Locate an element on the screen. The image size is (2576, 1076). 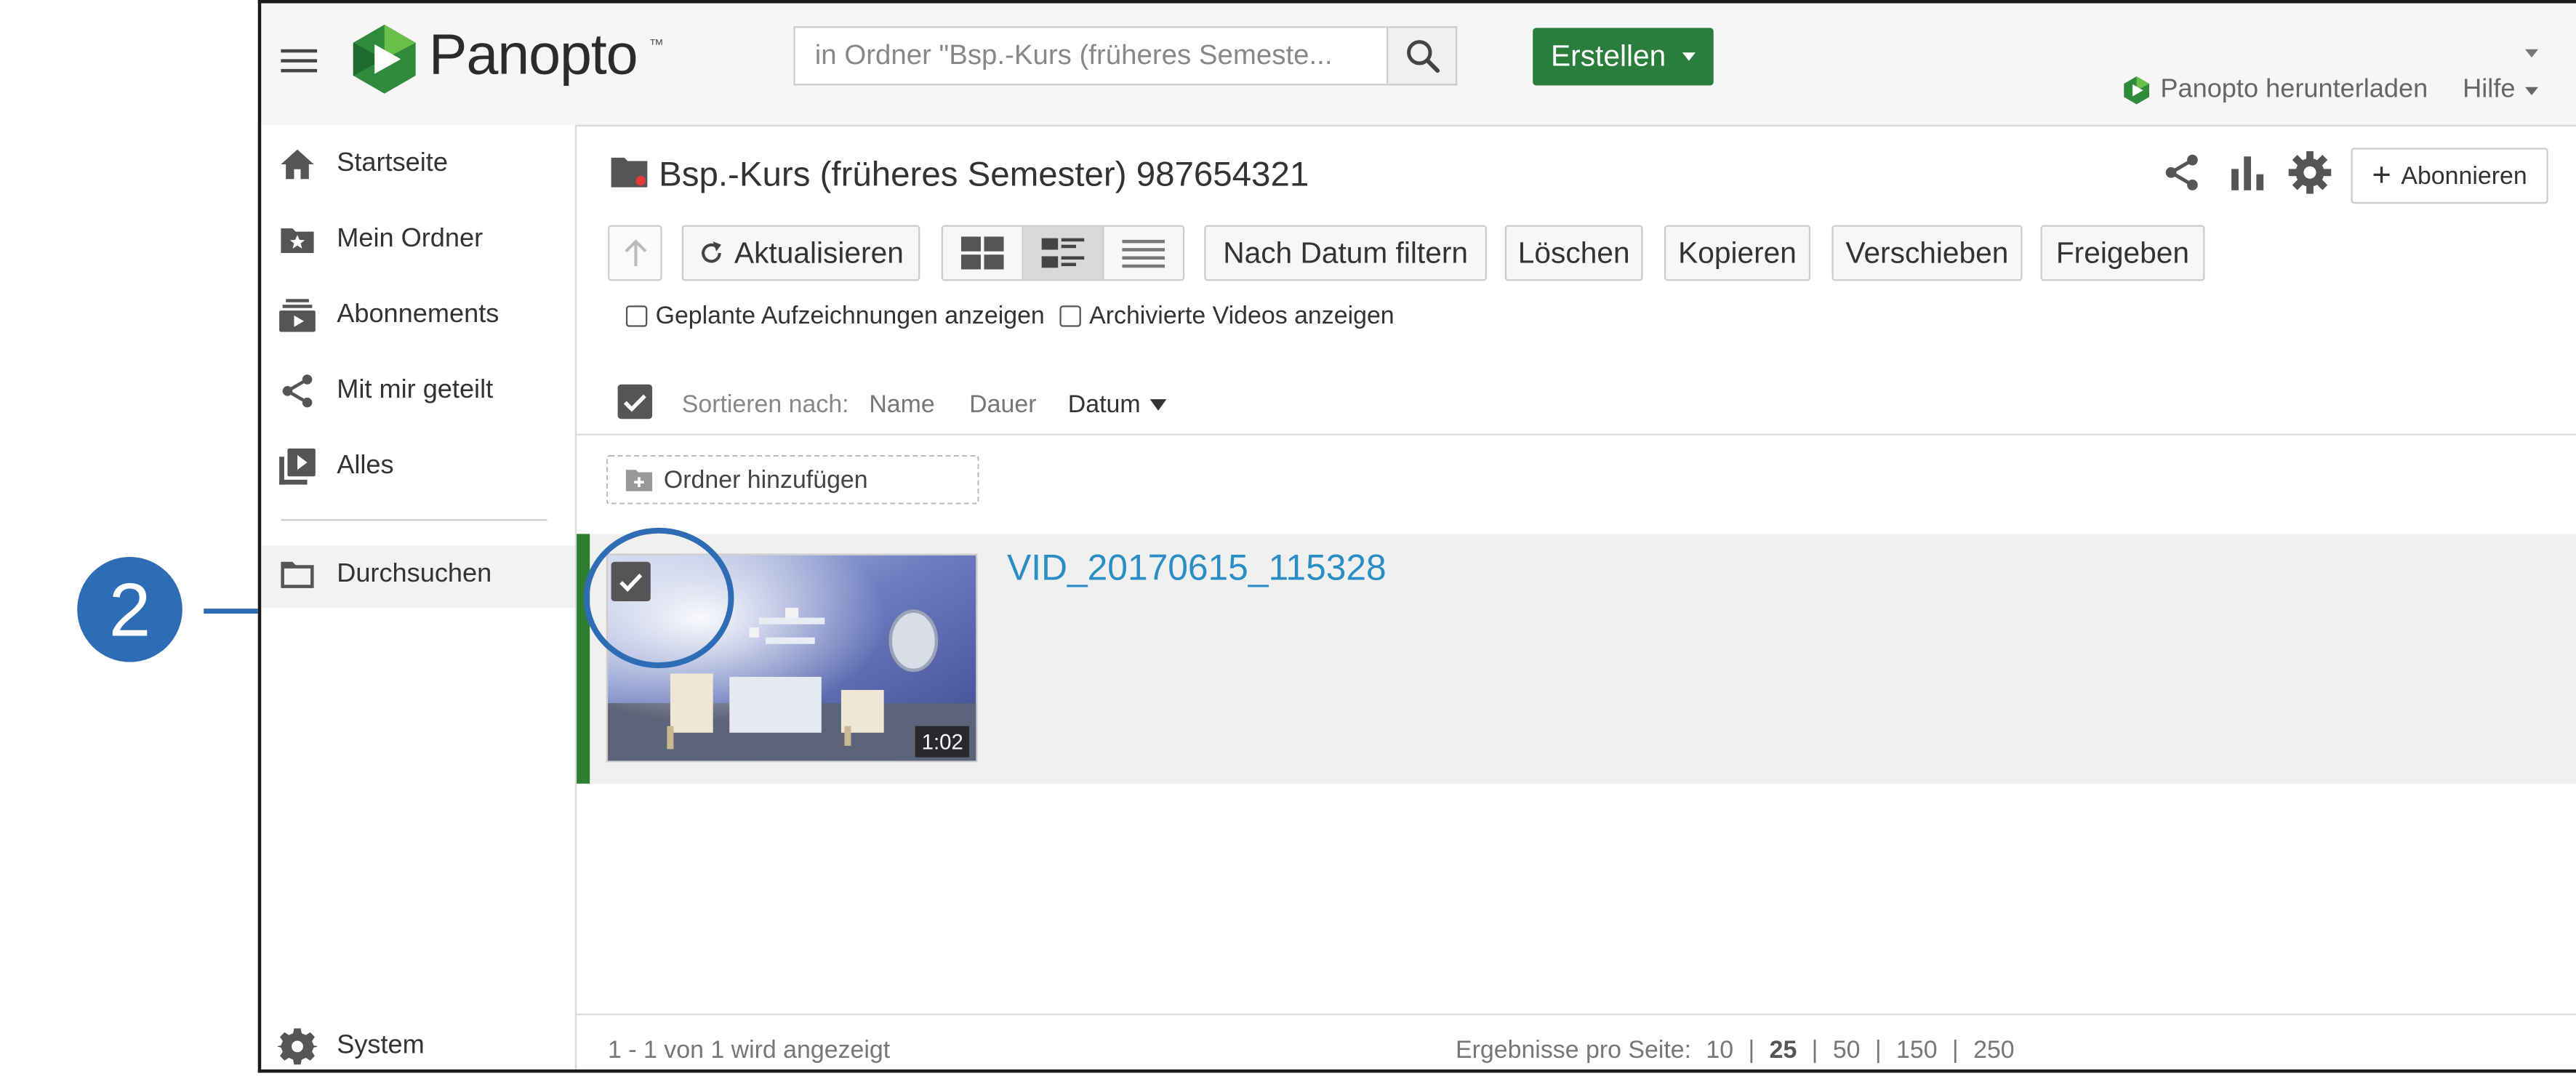
subscriptions-icon is located at coordinates (297, 315).